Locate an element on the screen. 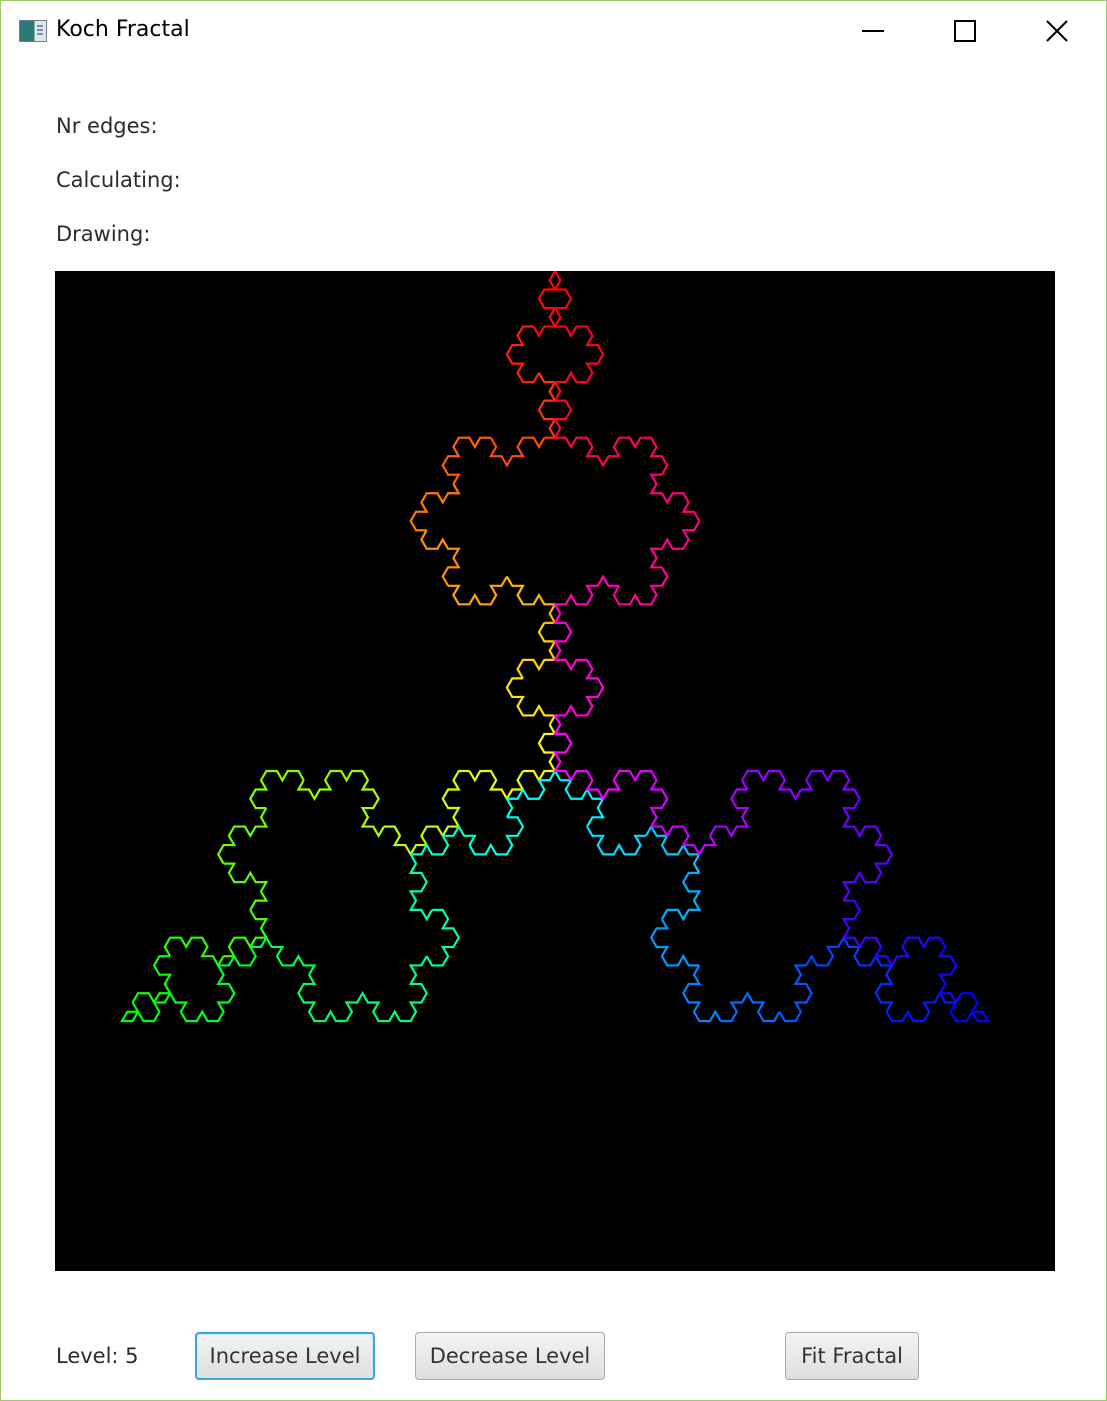  window-title: Koch Fractal is located at coordinates (123, 29).